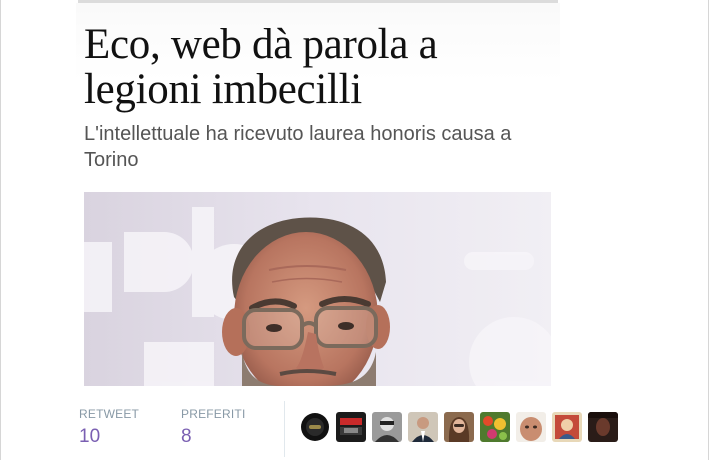 The height and width of the screenshot is (461, 710). I want to click on favorites-count: 8, so click(186, 437).